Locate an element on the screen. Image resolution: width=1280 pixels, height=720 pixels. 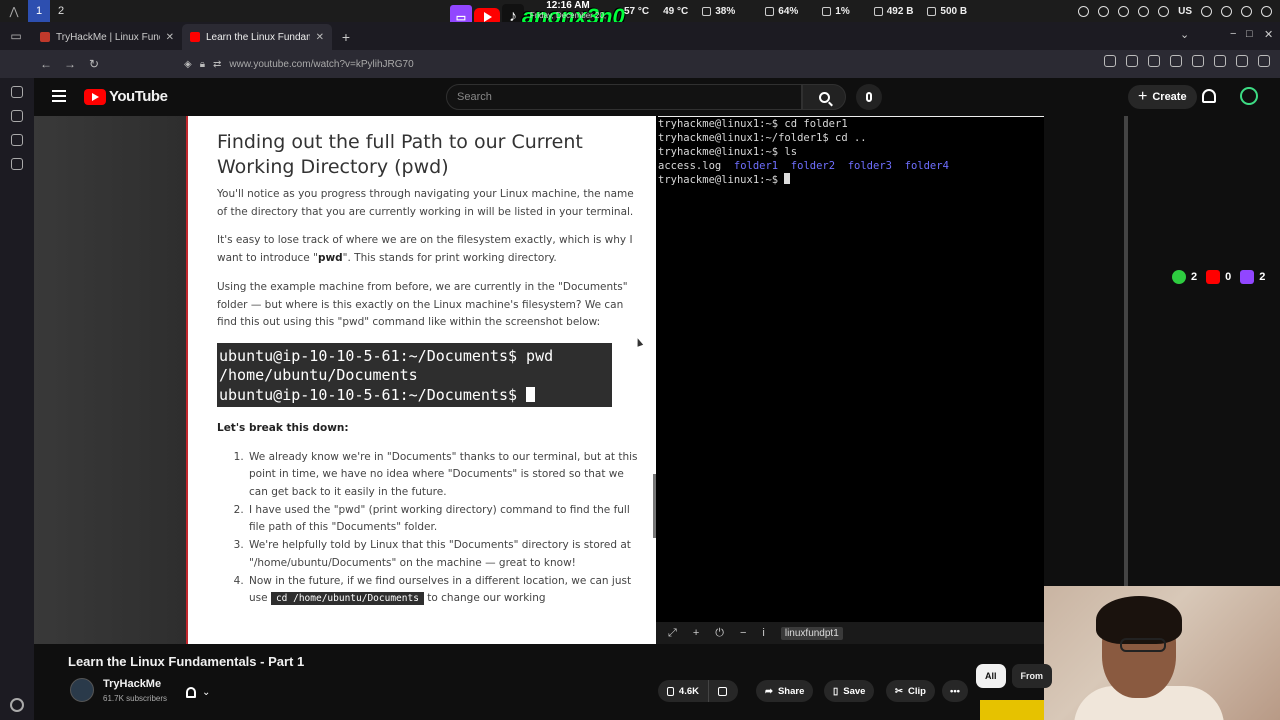
forward-icon: → is located at coordinates (70, 64).